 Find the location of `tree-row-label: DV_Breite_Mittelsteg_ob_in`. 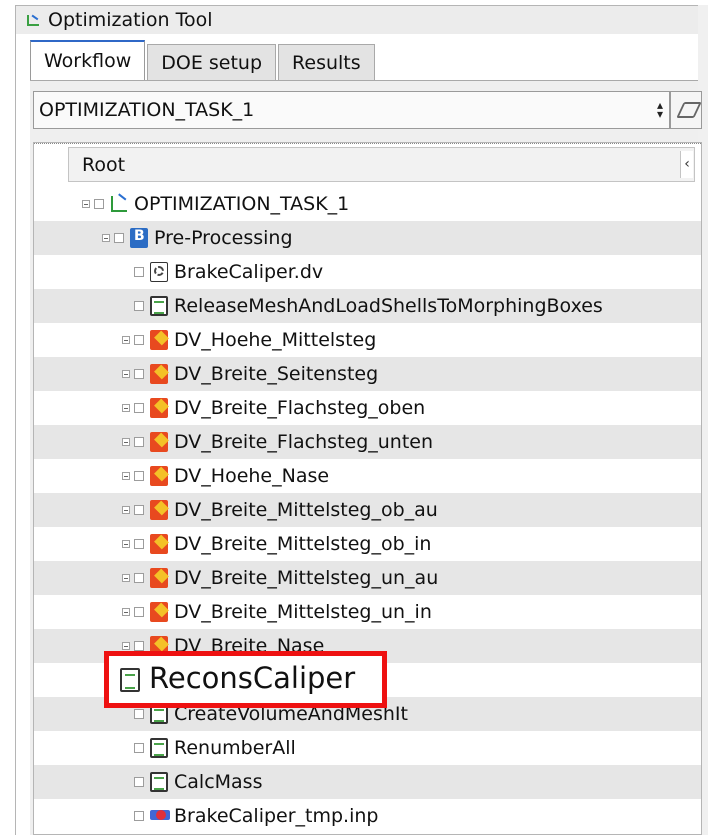

tree-row-label: DV_Breite_Mittelsteg_ob_in is located at coordinates (303, 544).